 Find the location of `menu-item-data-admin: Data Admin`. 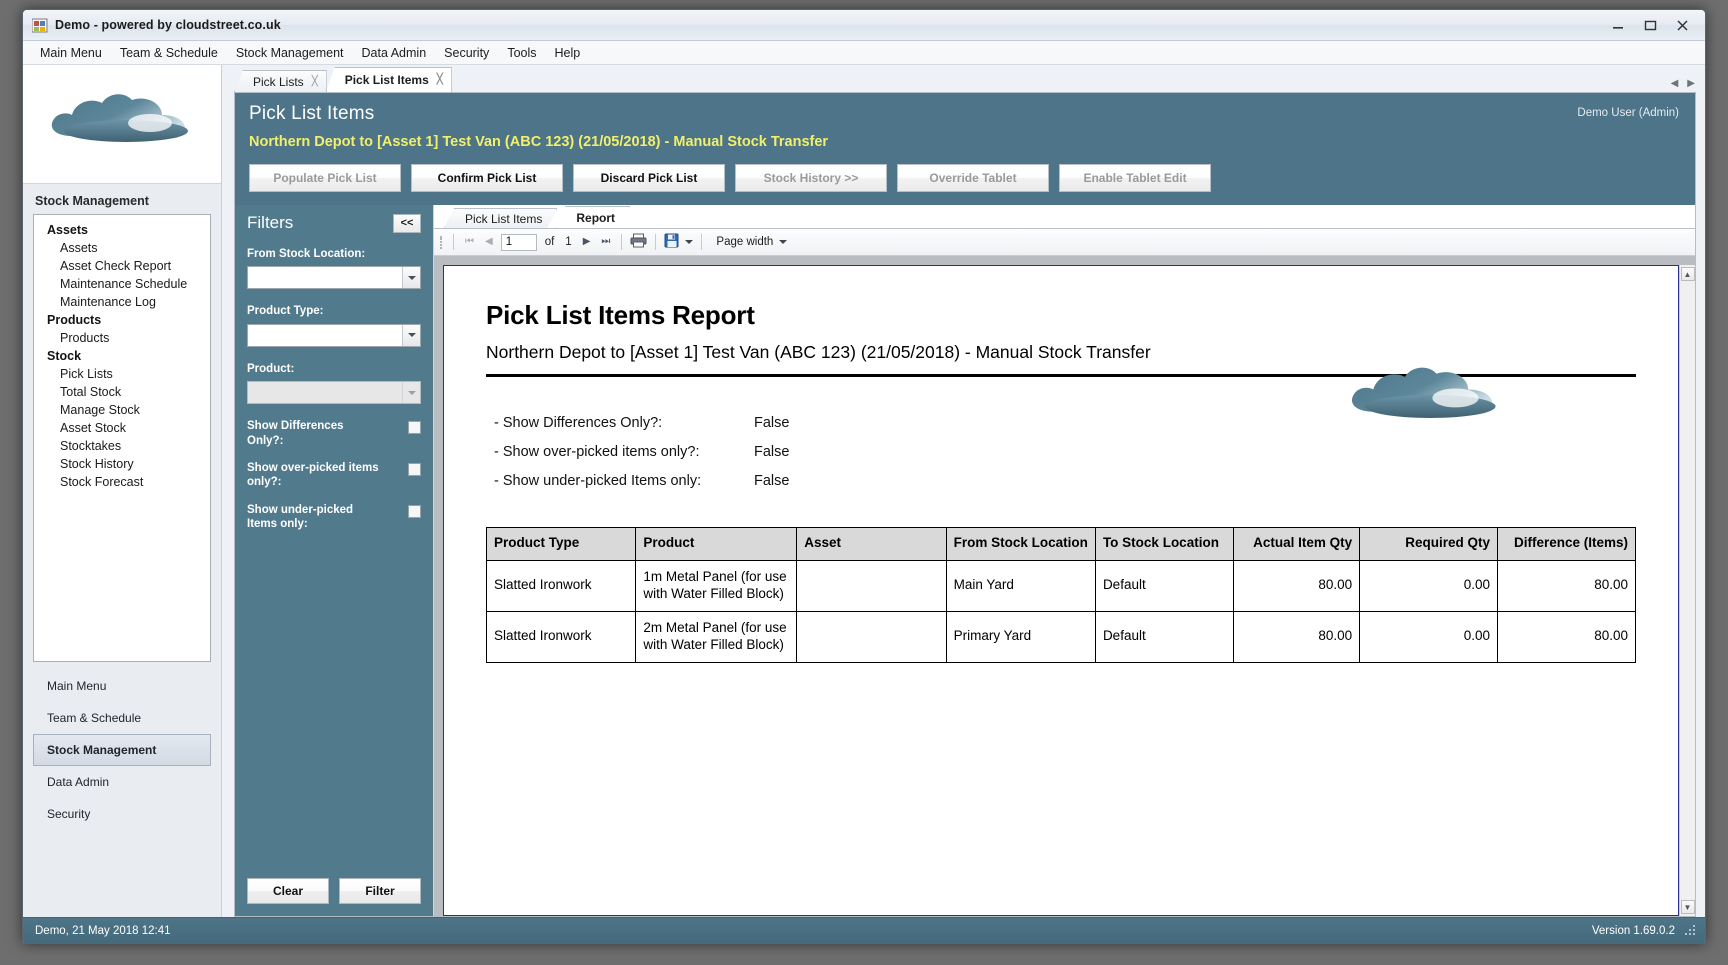

menu-item-data-admin: Data Admin is located at coordinates (394, 53).